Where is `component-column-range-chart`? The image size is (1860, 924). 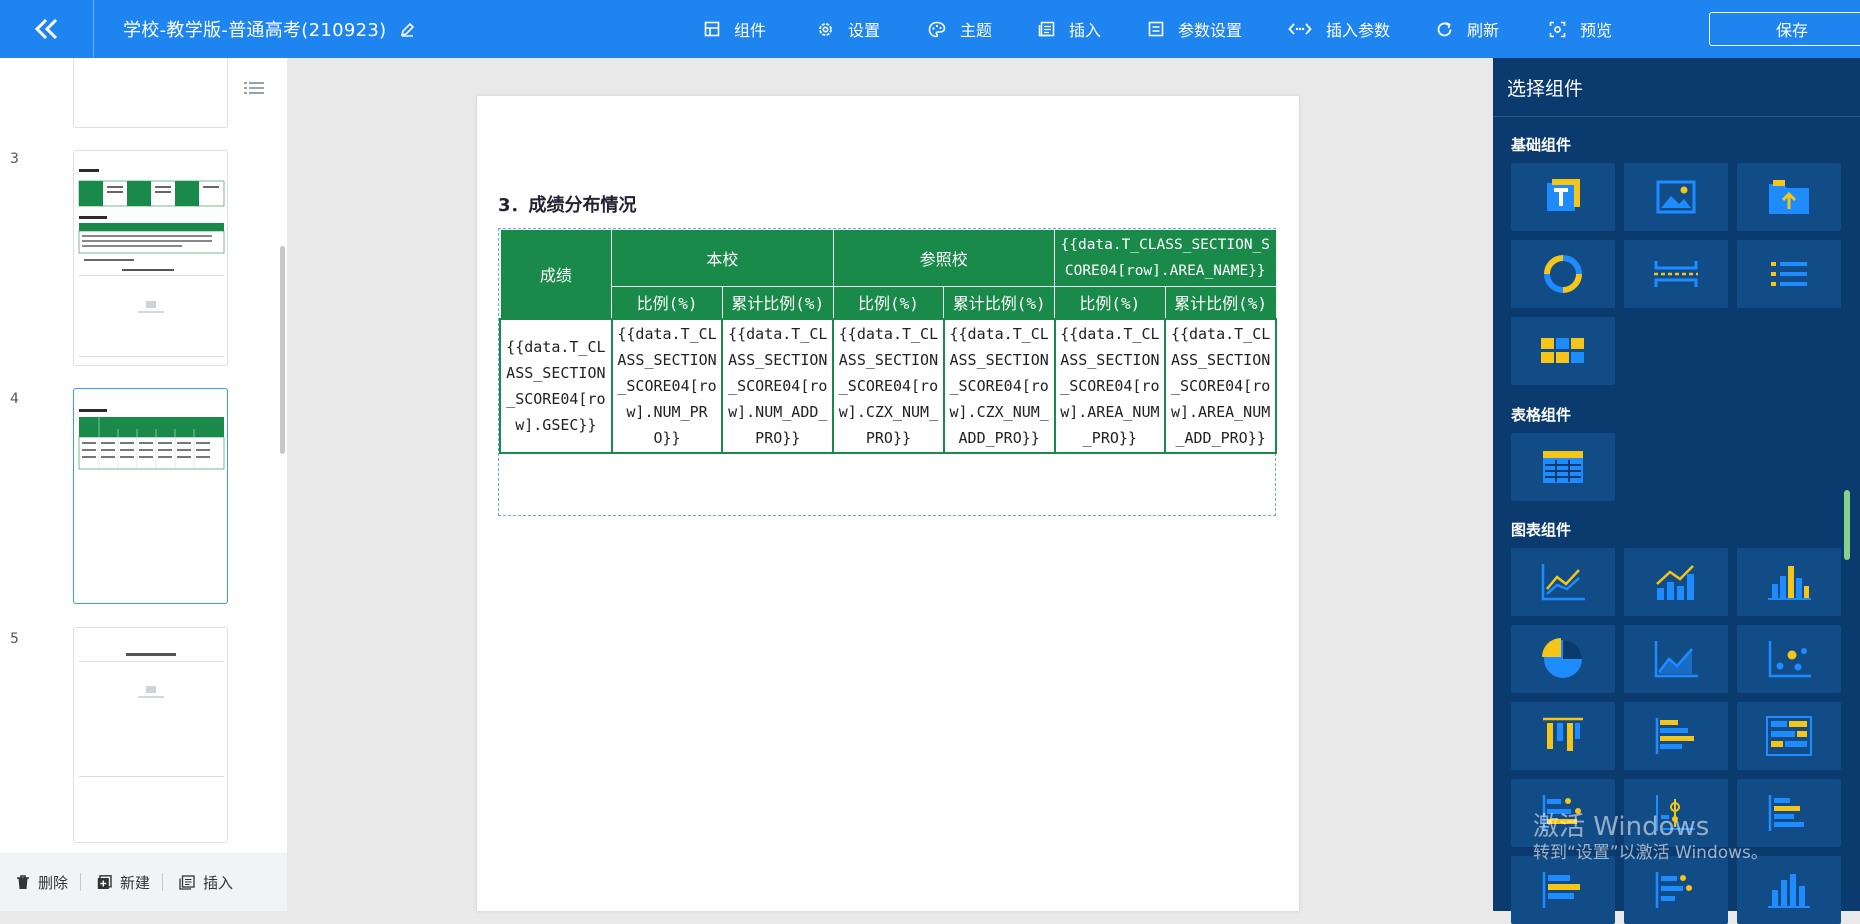
component-column-range-chart is located at coordinates (1563, 736).